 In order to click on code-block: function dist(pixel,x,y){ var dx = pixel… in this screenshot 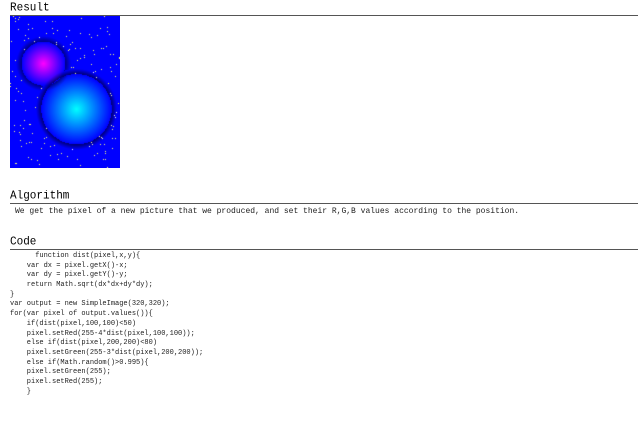, I will do `click(106, 324)`.